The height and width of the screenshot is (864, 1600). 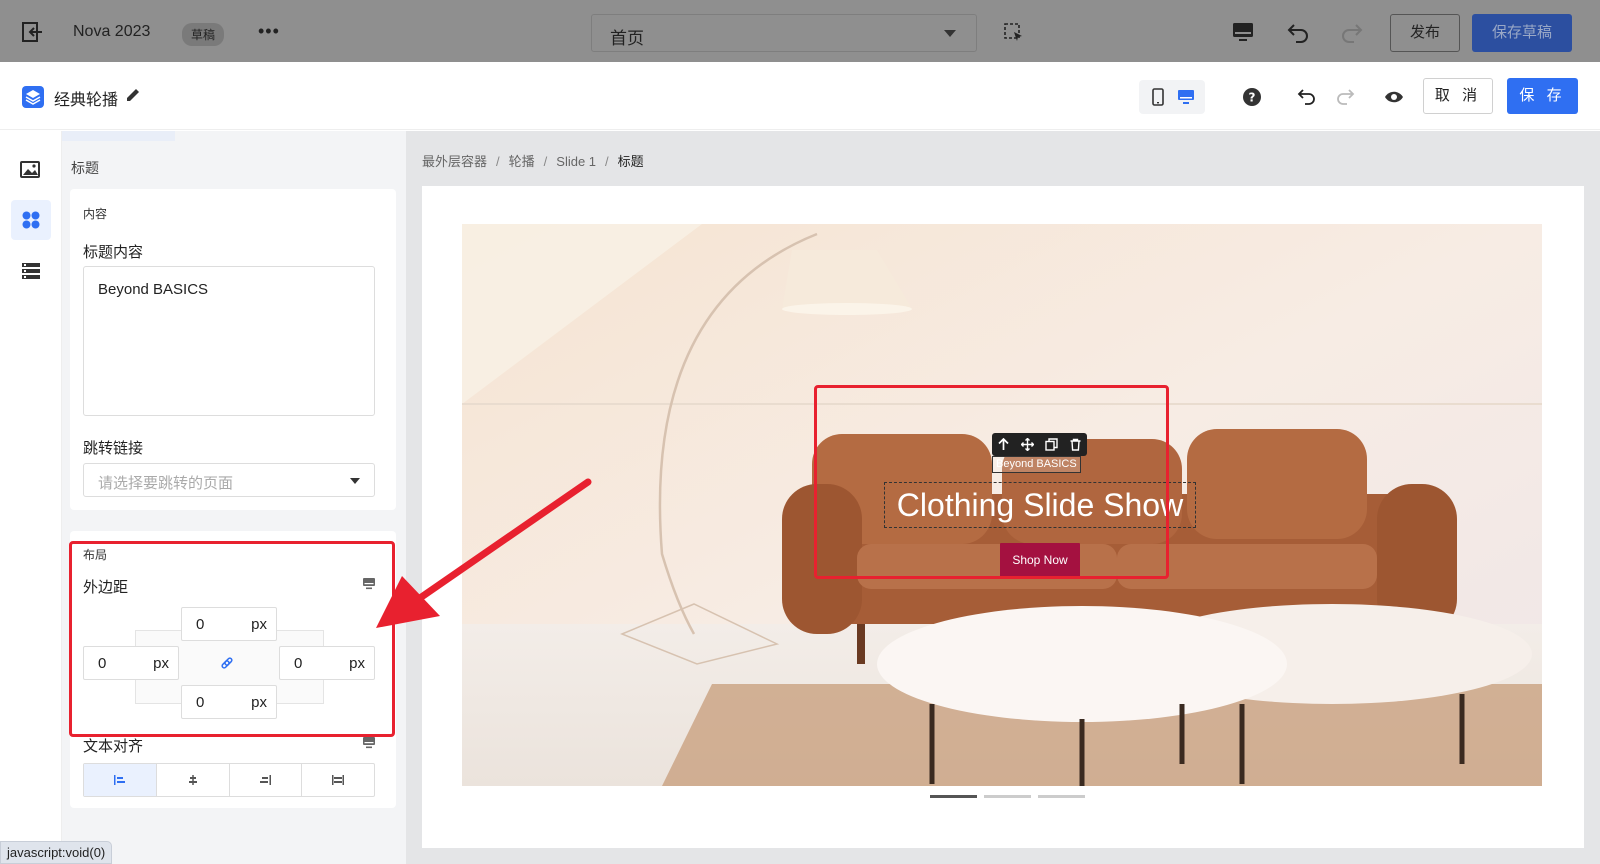 What do you see at coordinates (1186, 97) in the screenshot?
I see `desktop-view-icon` at bounding box center [1186, 97].